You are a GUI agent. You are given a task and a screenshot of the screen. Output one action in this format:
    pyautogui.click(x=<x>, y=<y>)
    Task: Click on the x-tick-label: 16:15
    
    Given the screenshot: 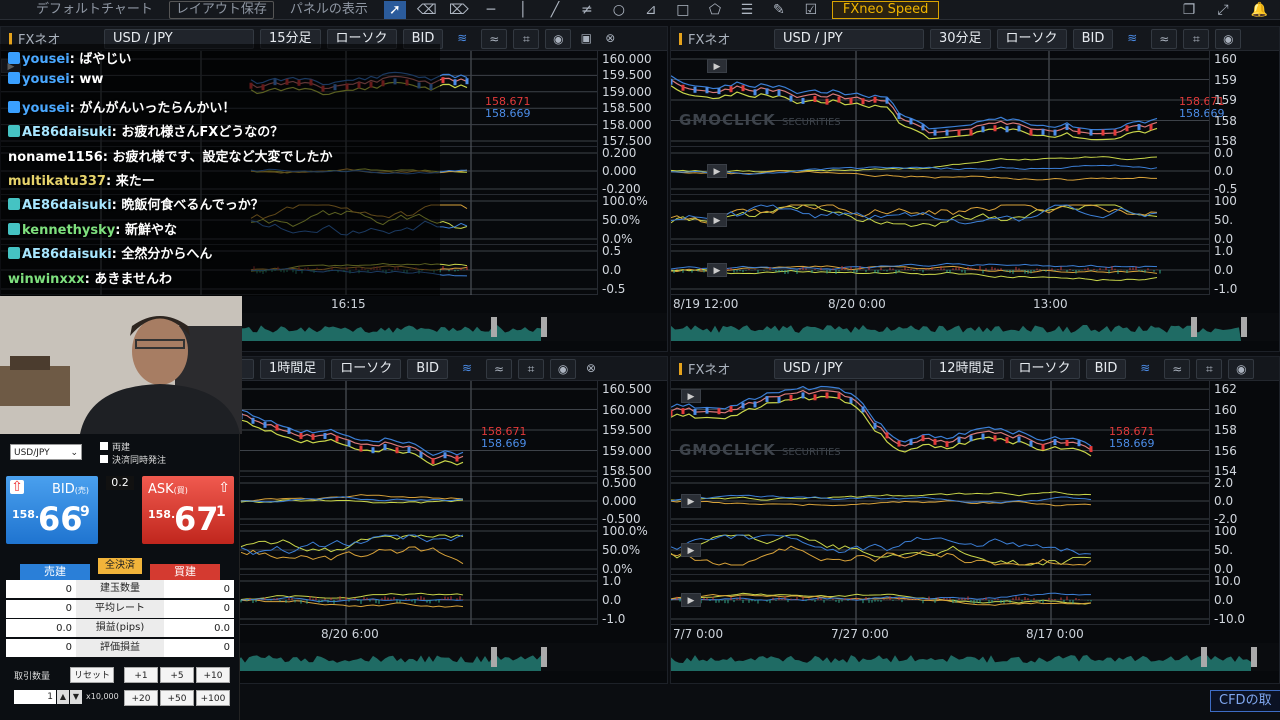 What is the action you would take?
    pyautogui.click(x=348, y=304)
    